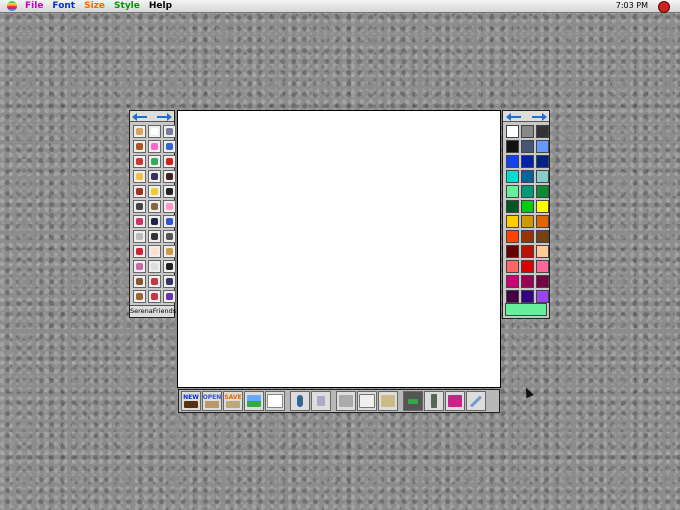 The height and width of the screenshot is (510, 680). Describe the element at coordinates (169, 221) in the screenshot. I see `book-icon` at that location.